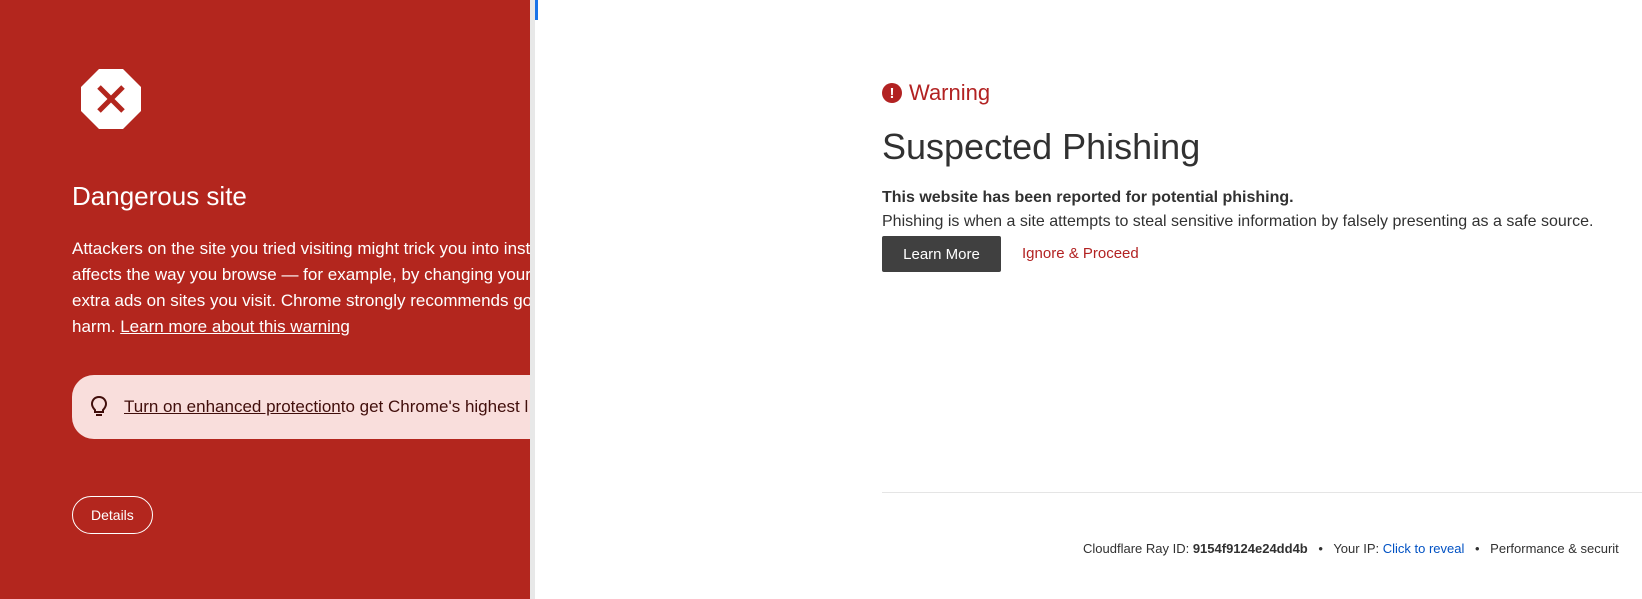  I want to click on page-title: Dangerous site, so click(159, 196).